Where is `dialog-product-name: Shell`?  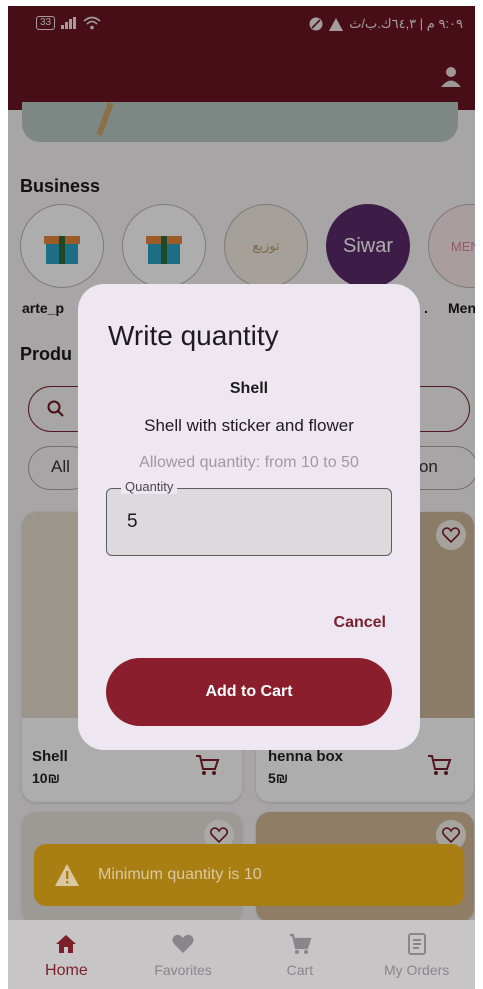 dialog-product-name: Shell is located at coordinates (249, 388).